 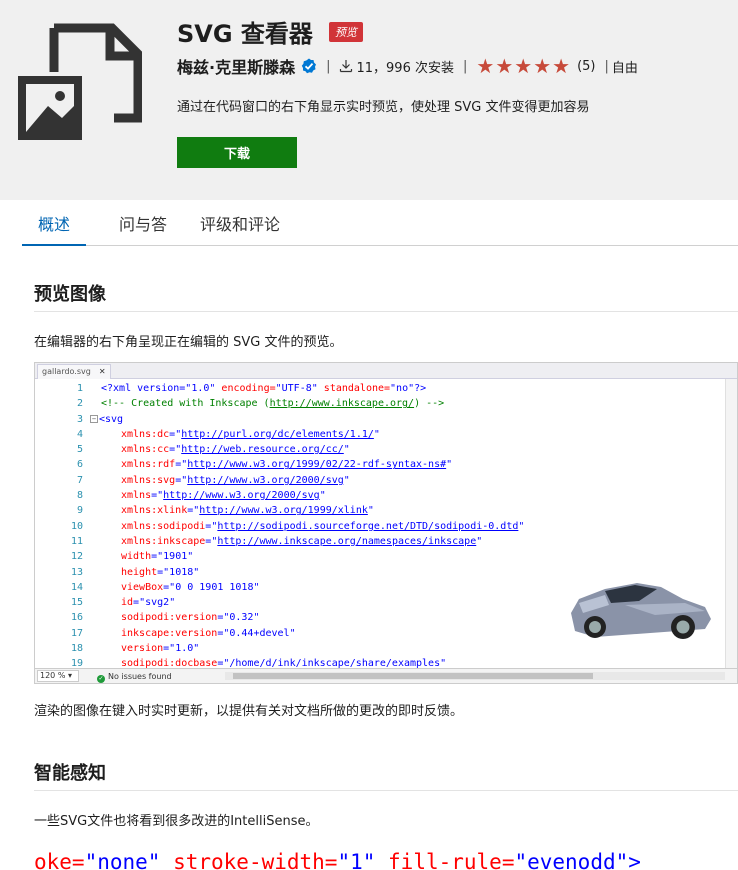 I want to click on preview-badge: 预览, so click(x=345, y=31).